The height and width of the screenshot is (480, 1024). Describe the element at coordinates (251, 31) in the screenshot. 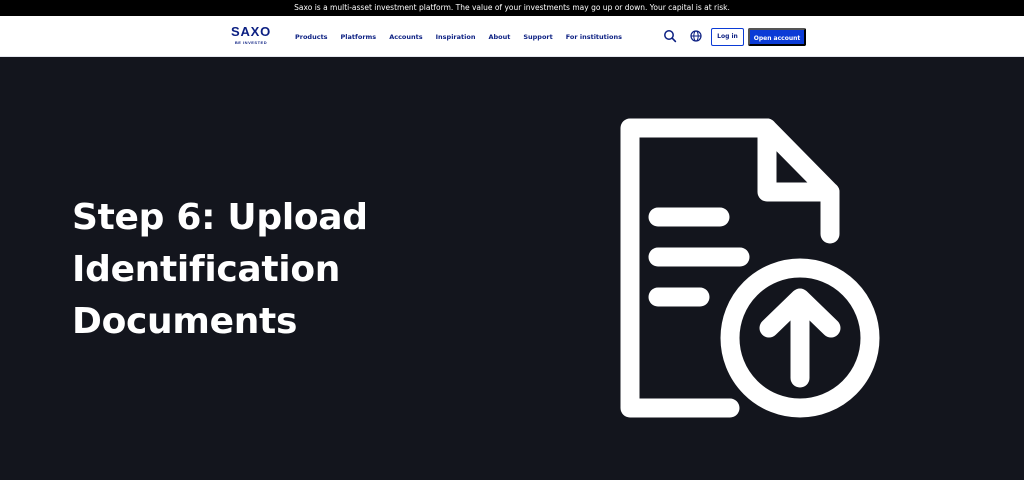

I see `logo-wordmark: SAXO` at that location.